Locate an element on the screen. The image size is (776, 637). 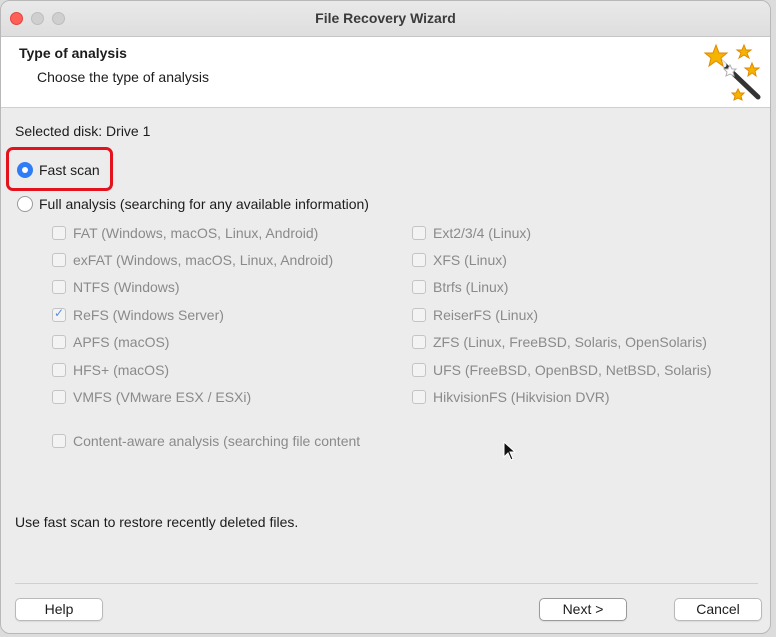
fs-label: NTFS (Windows) is located at coordinates (126, 287).